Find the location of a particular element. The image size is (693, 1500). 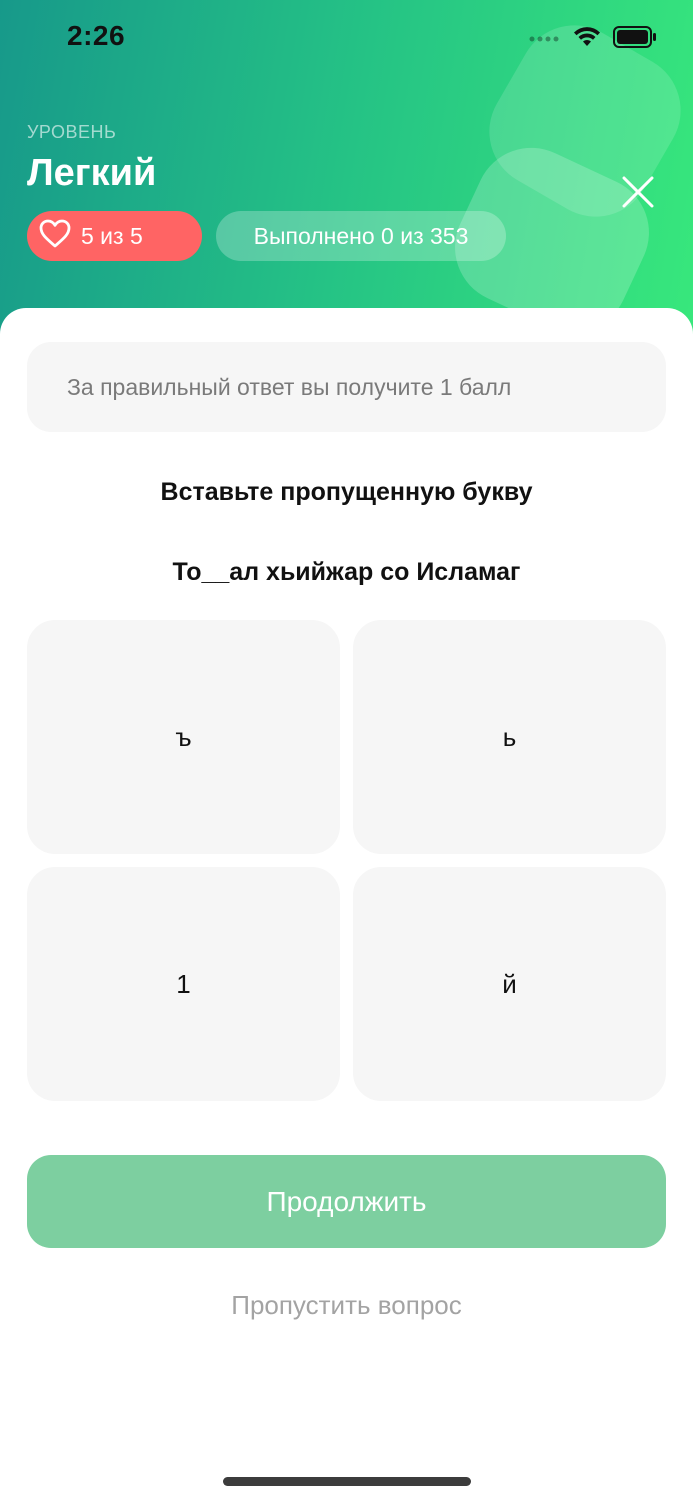

lives-badge: 5 из 5 is located at coordinates (114, 236).